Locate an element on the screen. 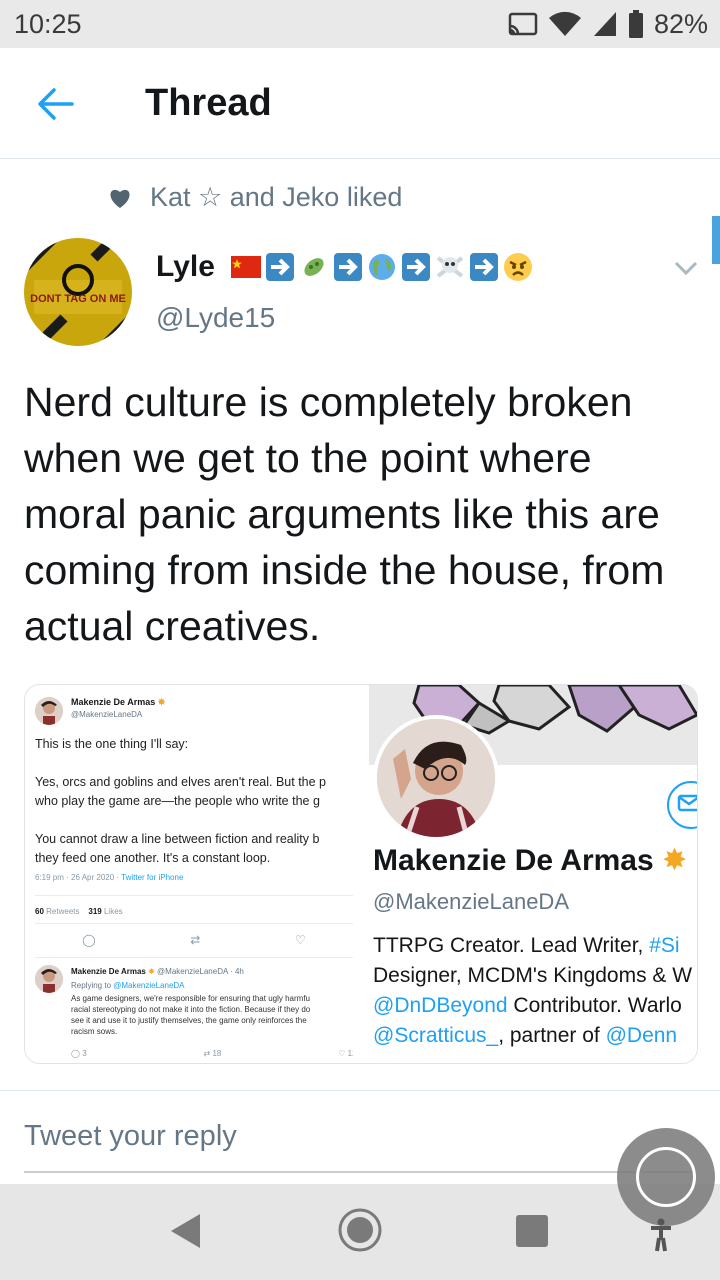 Image resolution: width=720 pixels, height=1280 pixels. author-handle: @Lyde15 is located at coordinates (215, 318).